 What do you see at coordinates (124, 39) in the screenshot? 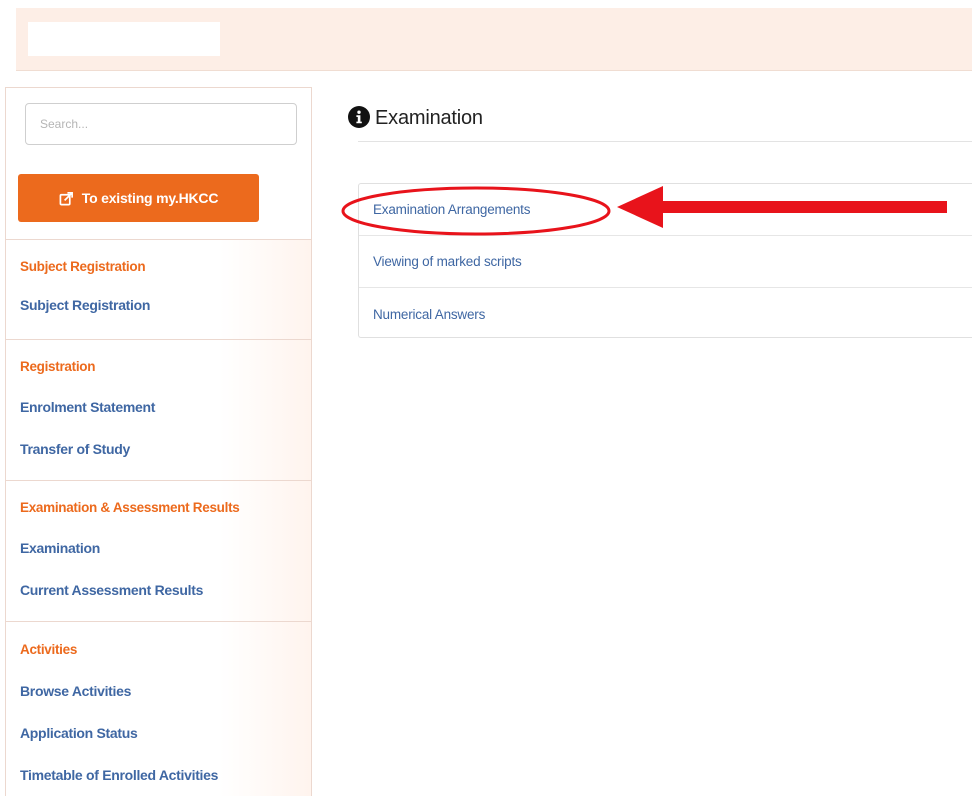
I see `logo-placeholder` at bounding box center [124, 39].